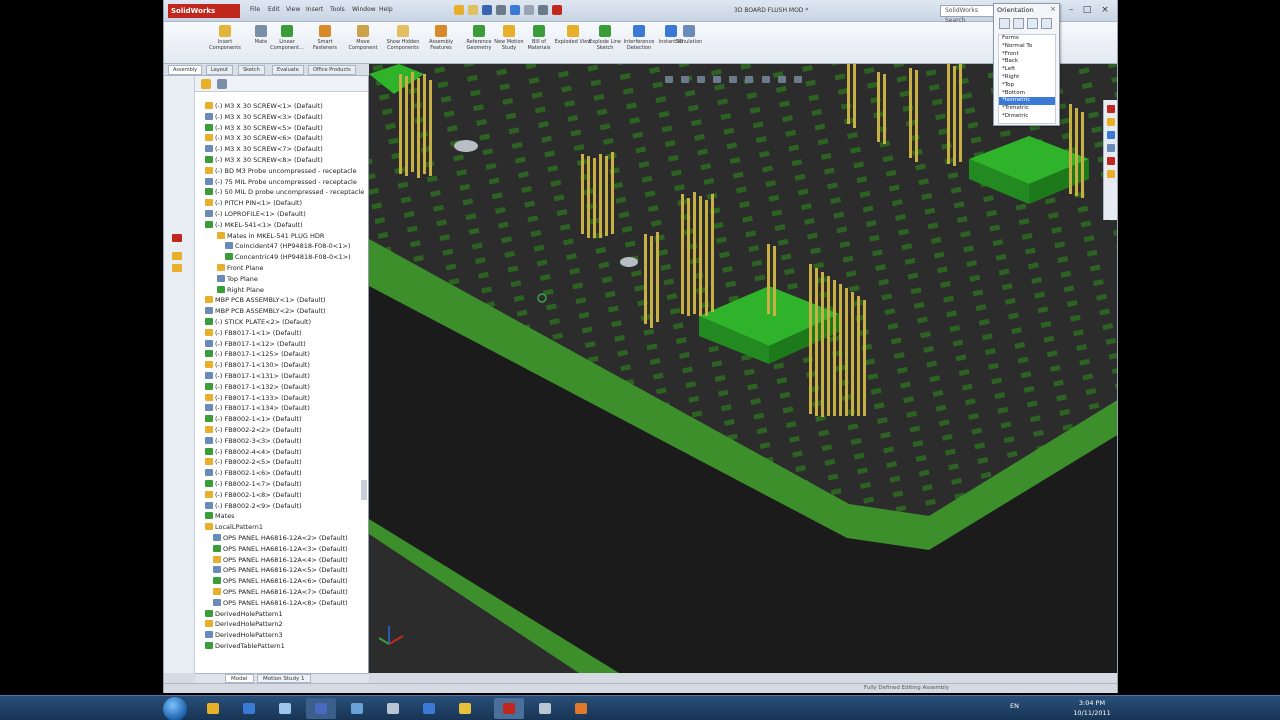  What do you see at coordinates (1110, 109) in the screenshot?
I see `resources-icon` at bounding box center [1110, 109].